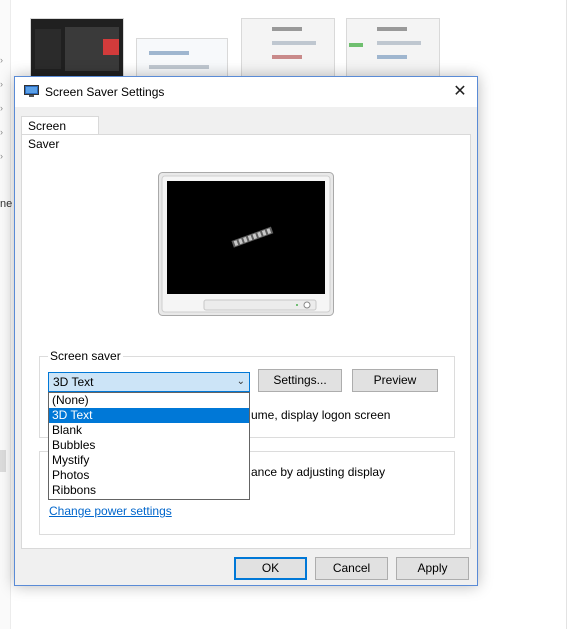 The width and height of the screenshot is (569, 629). What do you see at coordinates (110, 511) in the screenshot?
I see `change-power-settings-link: Change power settings` at bounding box center [110, 511].